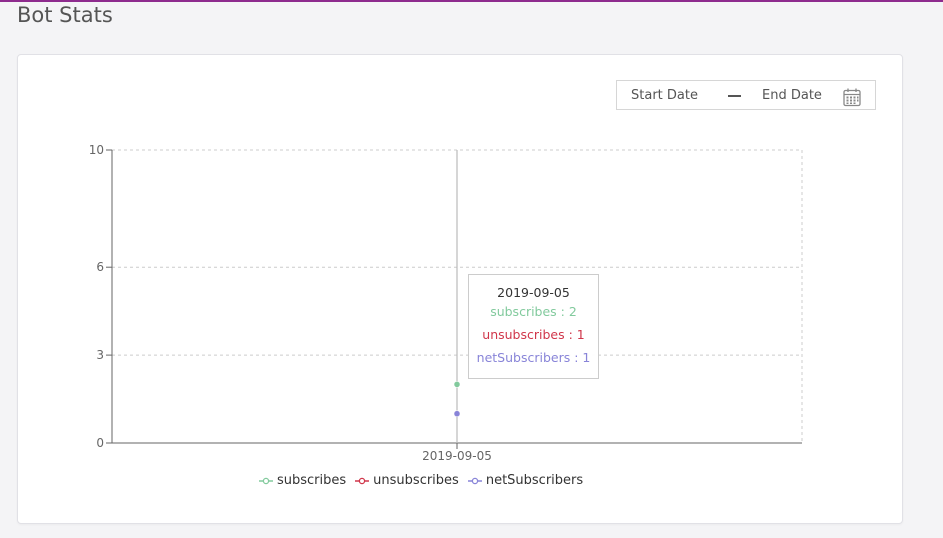 Image resolution: width=943 pixels, height=538 pixels. I want to click on page-title: Bot Stats, so click(65, 15).